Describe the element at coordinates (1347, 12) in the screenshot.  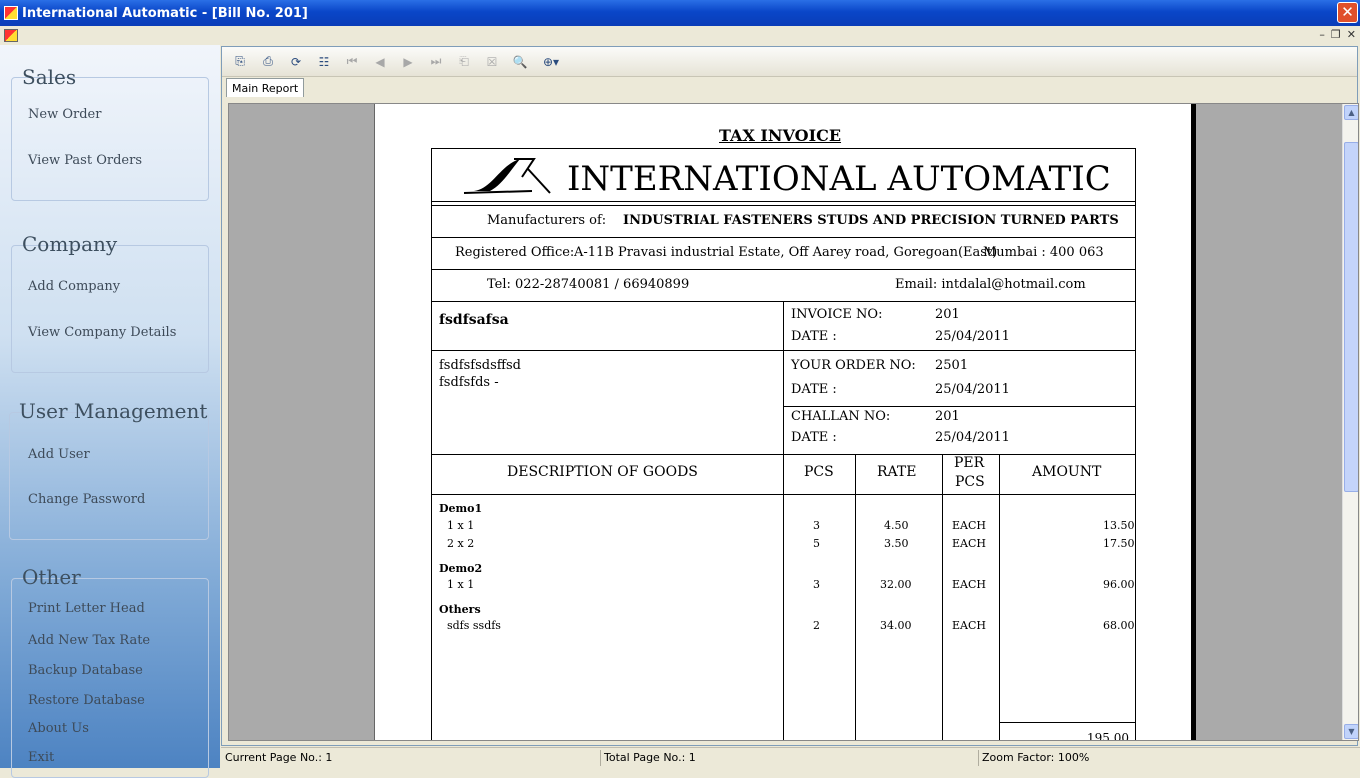
I see `close-button: ✕` at that location.